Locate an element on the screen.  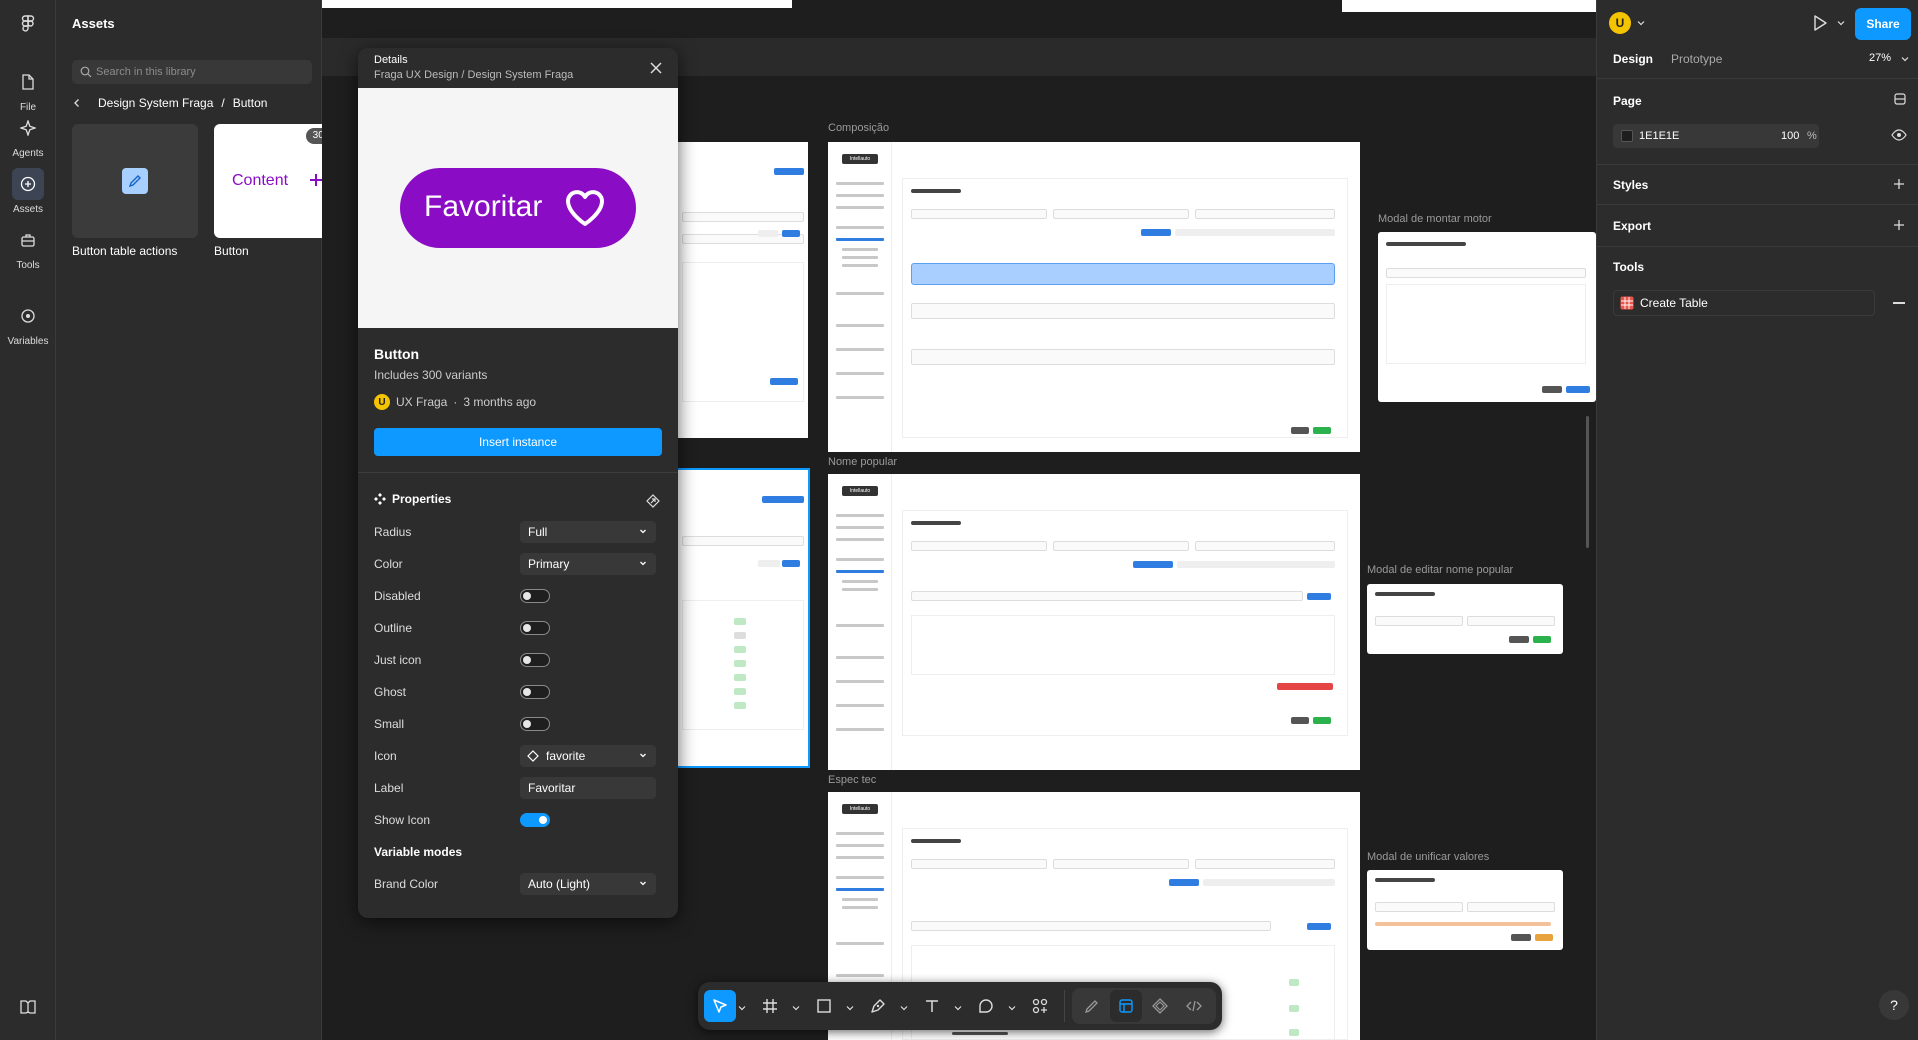
visibility-eye-icon is located at coordinates (1899, 135).